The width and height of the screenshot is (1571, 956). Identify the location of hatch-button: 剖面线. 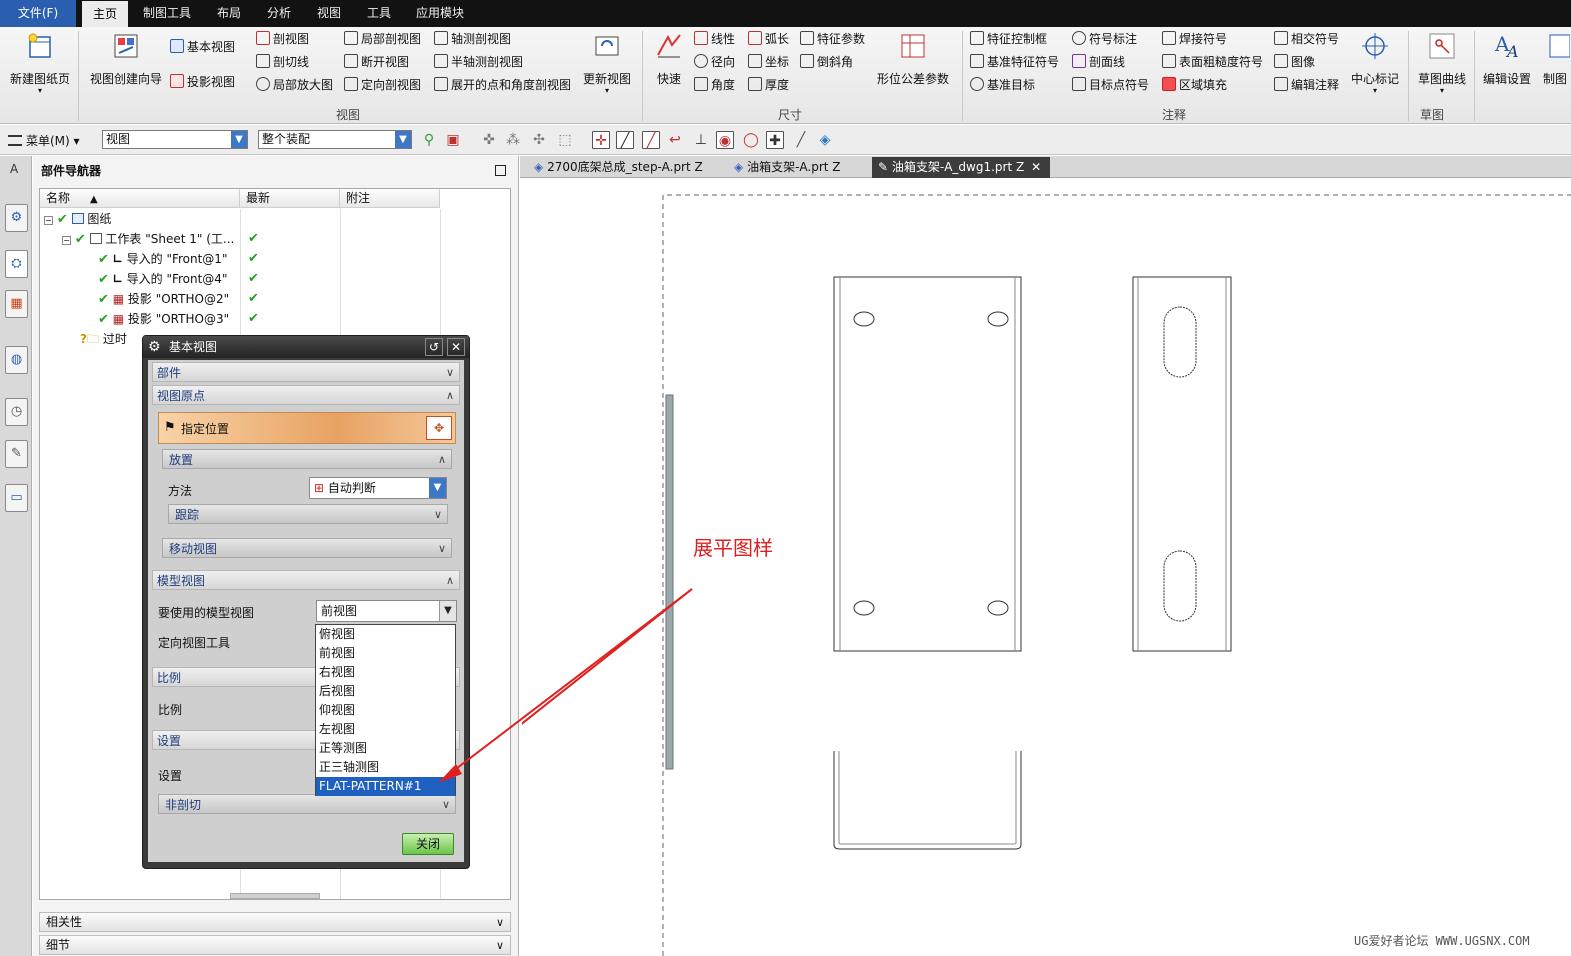
(1098, 62).